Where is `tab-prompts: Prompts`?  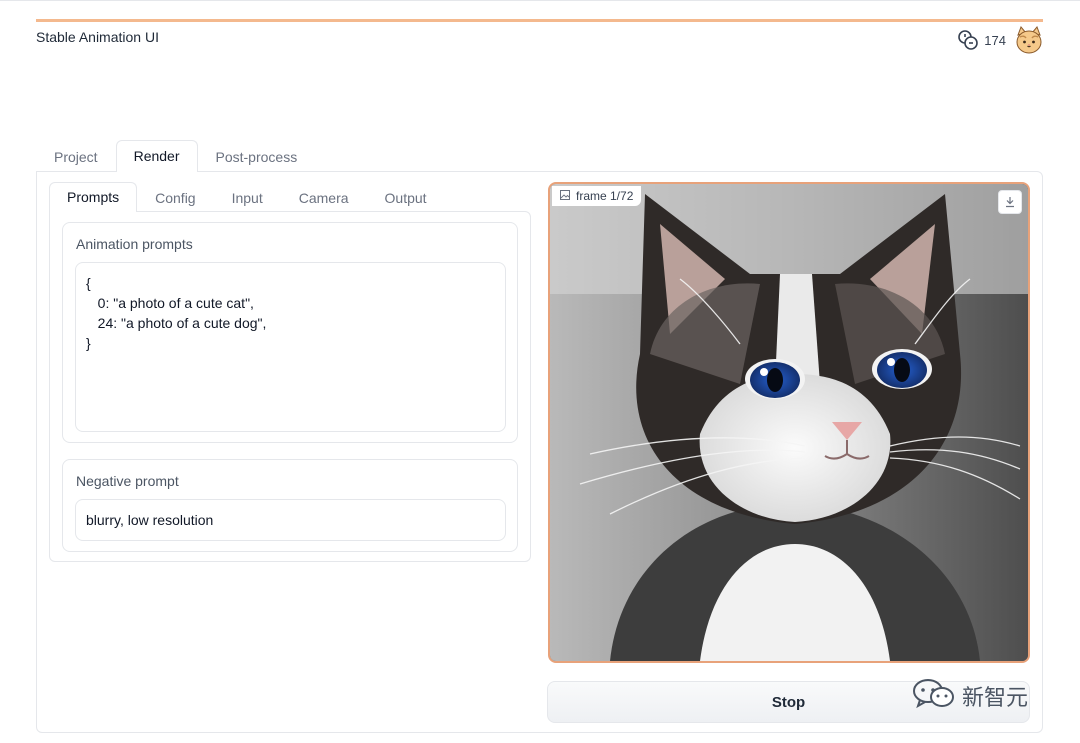
tab-prompts: Prompts is located at coordinates (93, 197).